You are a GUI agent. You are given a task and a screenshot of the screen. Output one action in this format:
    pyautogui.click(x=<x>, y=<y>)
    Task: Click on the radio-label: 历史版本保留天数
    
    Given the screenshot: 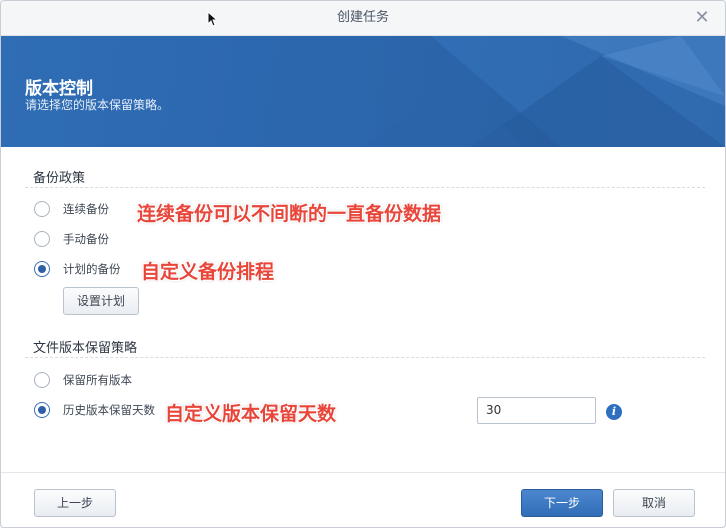 What is the action you would take?
    pyautogui.click(x=109, y=410)
    